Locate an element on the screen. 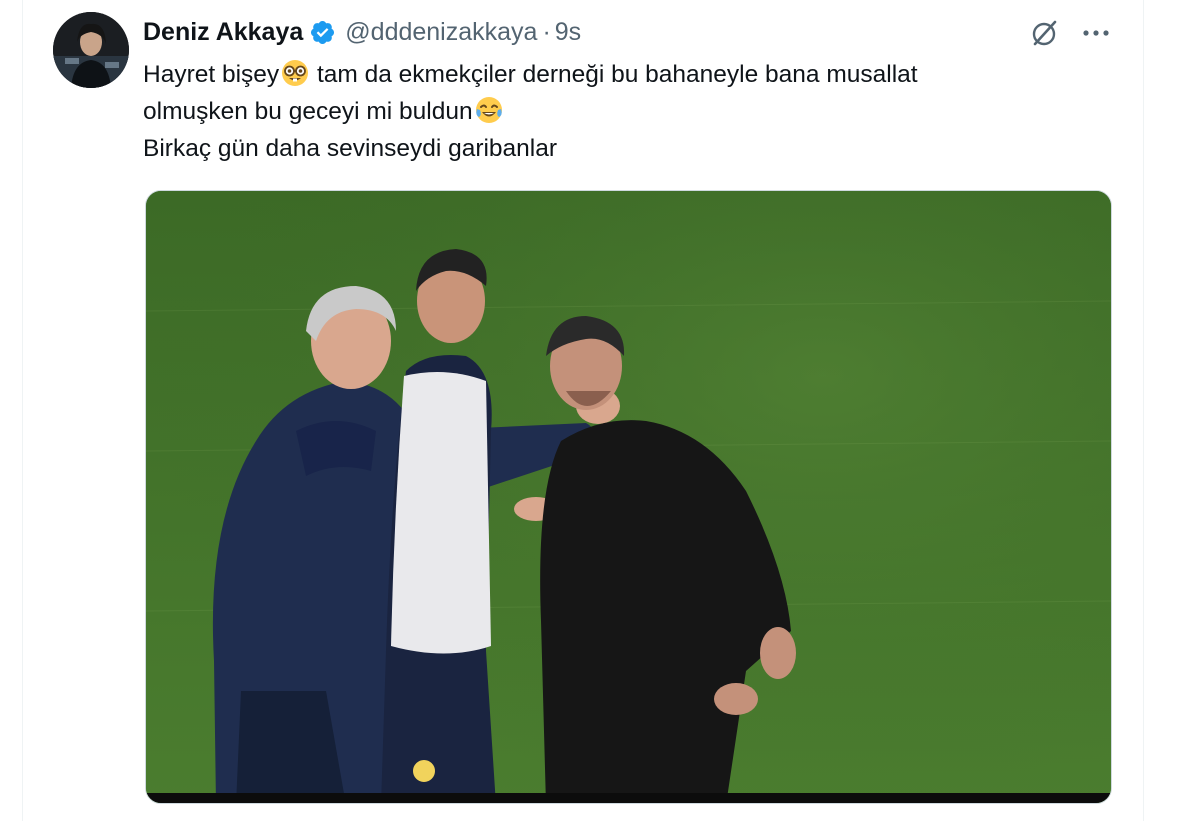 The height and width of the screenshot is (821, 1200). display-name: Deniz Akkaya is located at coordinates (223, 32).